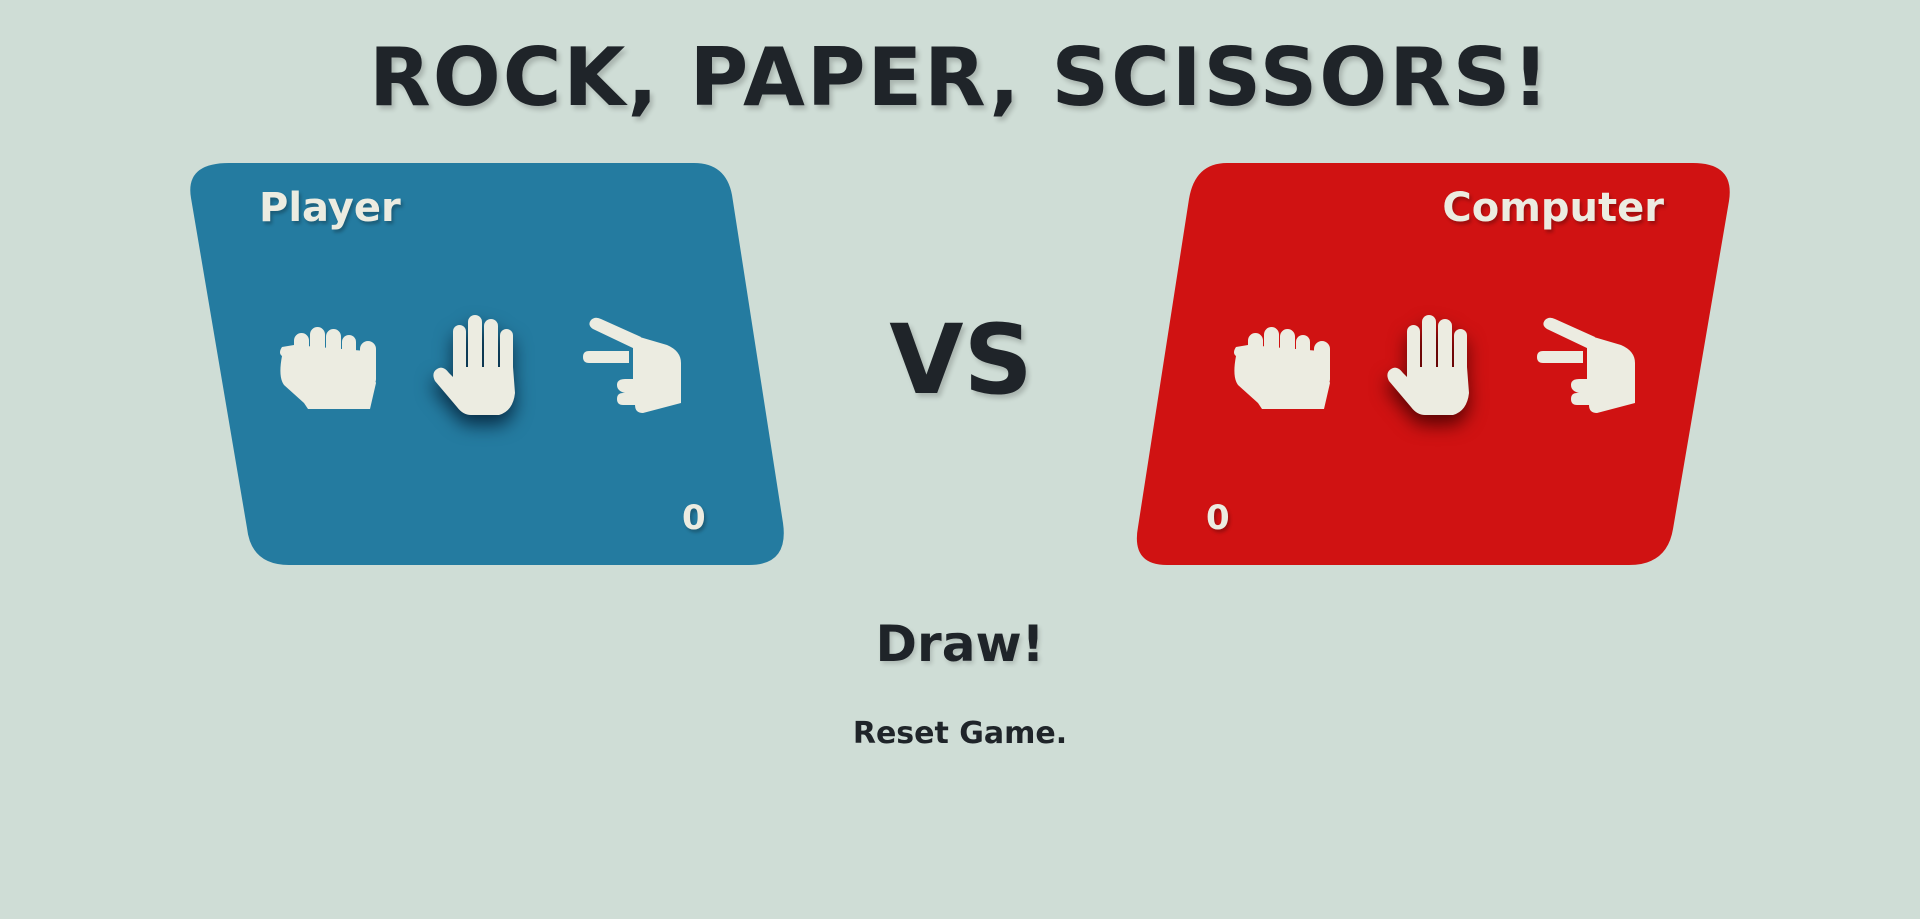 This screenshot has height=919, width=1920. I want to click on game-title: ROCK, PAPER, SCISSORS!, so click(960, 77).